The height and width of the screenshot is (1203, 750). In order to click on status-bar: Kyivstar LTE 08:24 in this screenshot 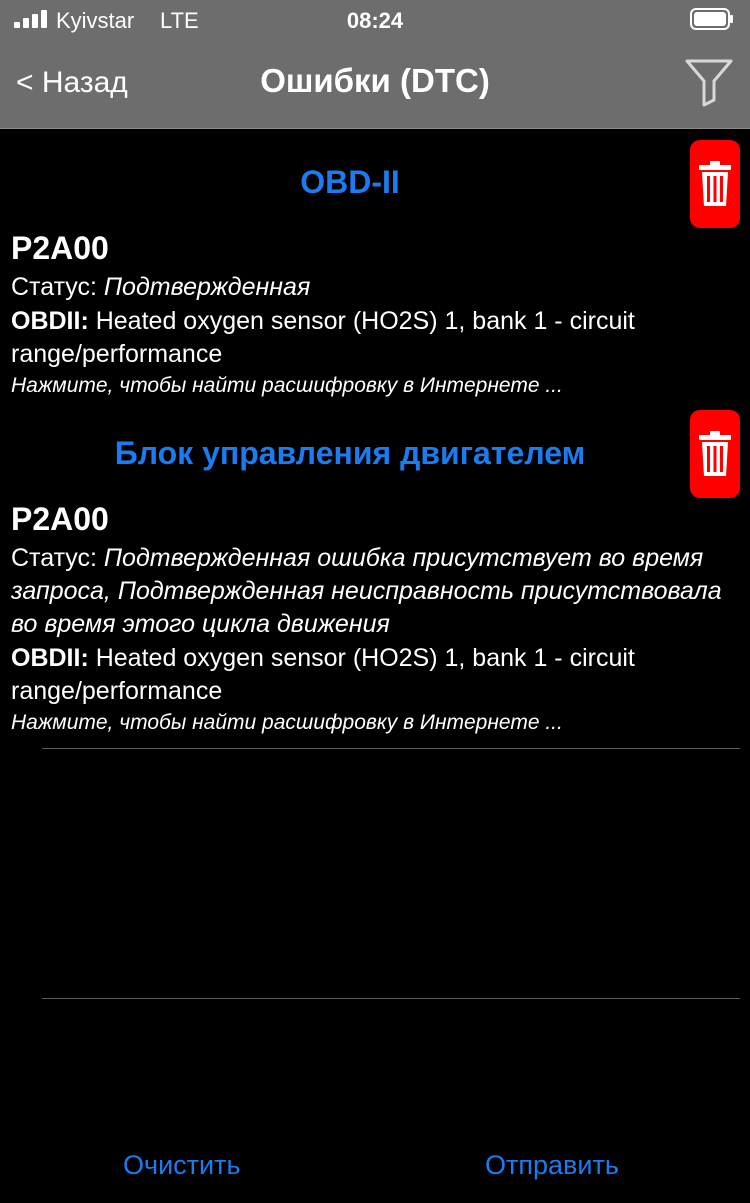, I will do `click(375, 20)`.